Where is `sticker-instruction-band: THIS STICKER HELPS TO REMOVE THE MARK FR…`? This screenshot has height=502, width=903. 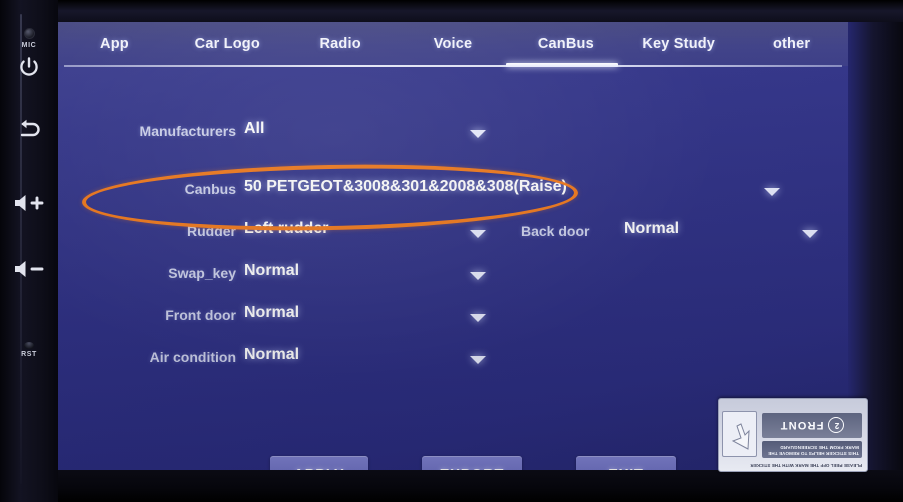
sticker-instruction-band: THIS STICKER HELPS TO REMOVE THE MARK FR… is located at coordinates (812, 449).